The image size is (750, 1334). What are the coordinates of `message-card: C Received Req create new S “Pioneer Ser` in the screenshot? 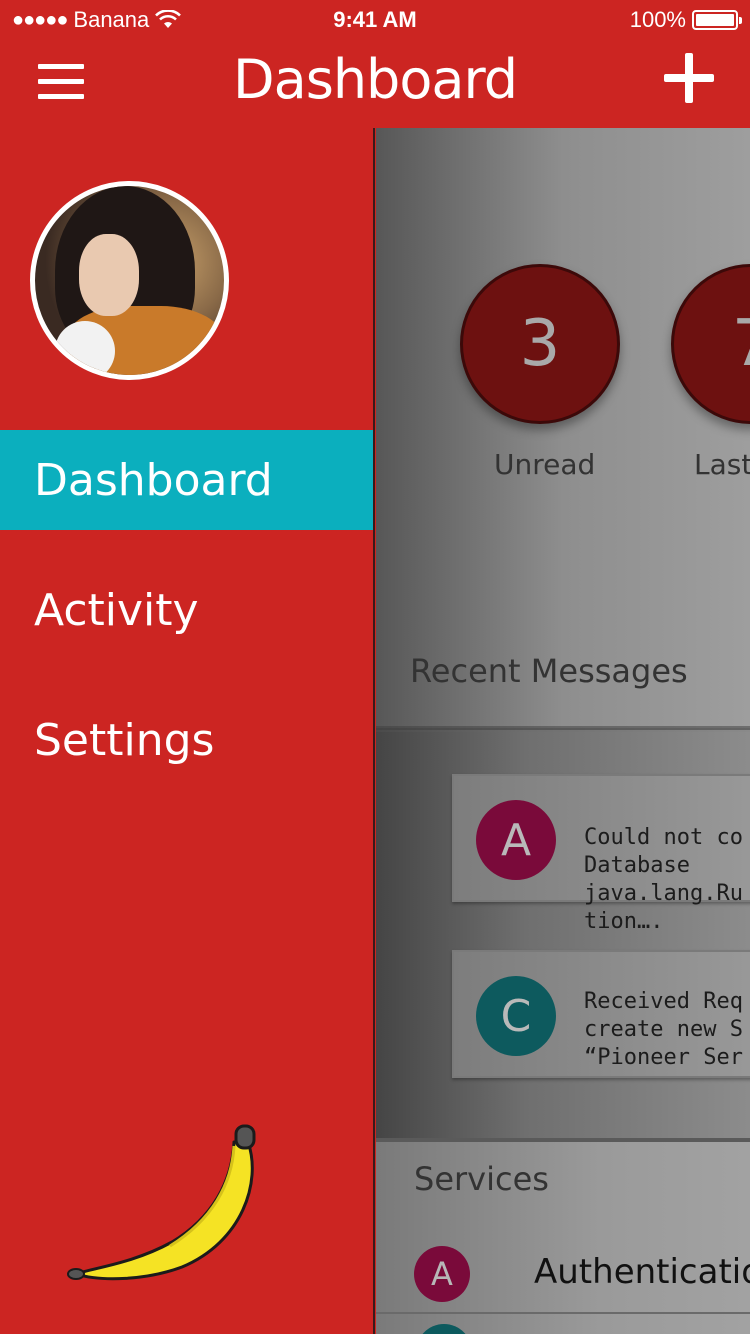 It's located at (601, 1014).